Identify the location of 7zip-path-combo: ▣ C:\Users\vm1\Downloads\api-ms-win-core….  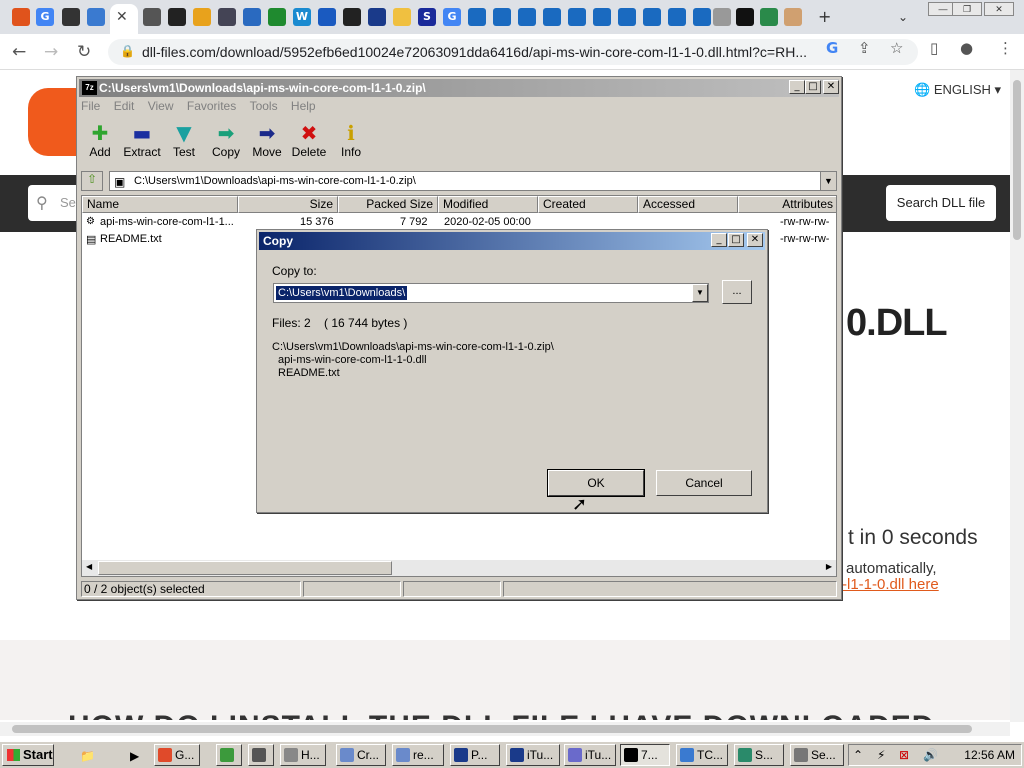
(473, 181).